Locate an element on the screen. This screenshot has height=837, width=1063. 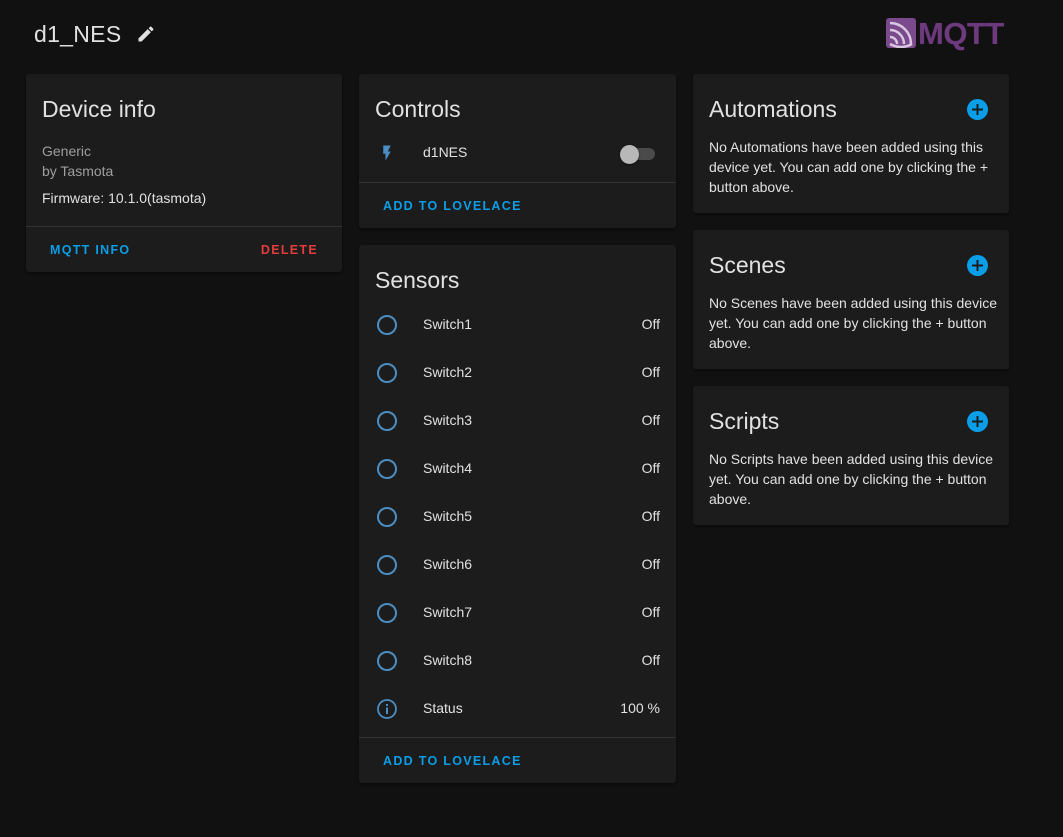
sensor-name: Switch8 is located at coordinates (448, 660).